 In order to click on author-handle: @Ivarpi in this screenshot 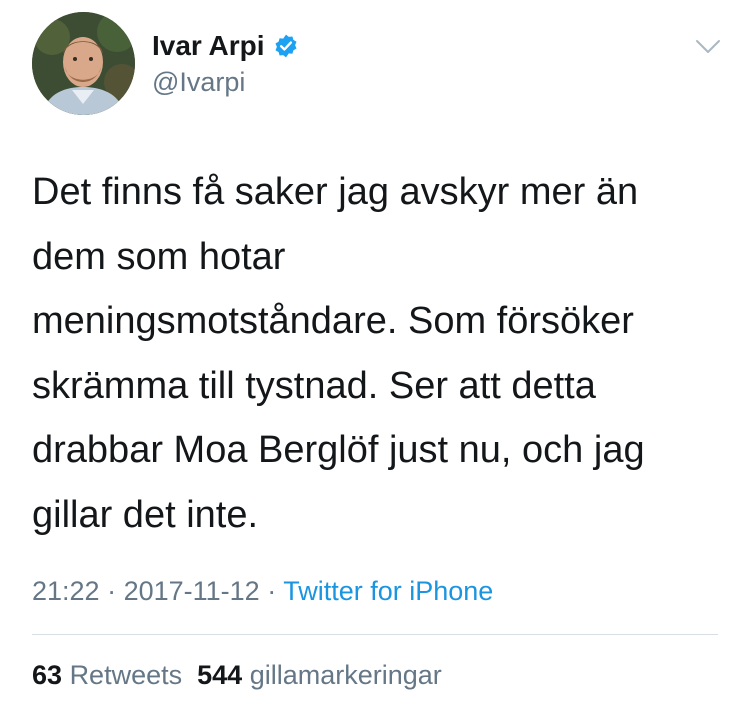, I will do `click(198, 82)`.